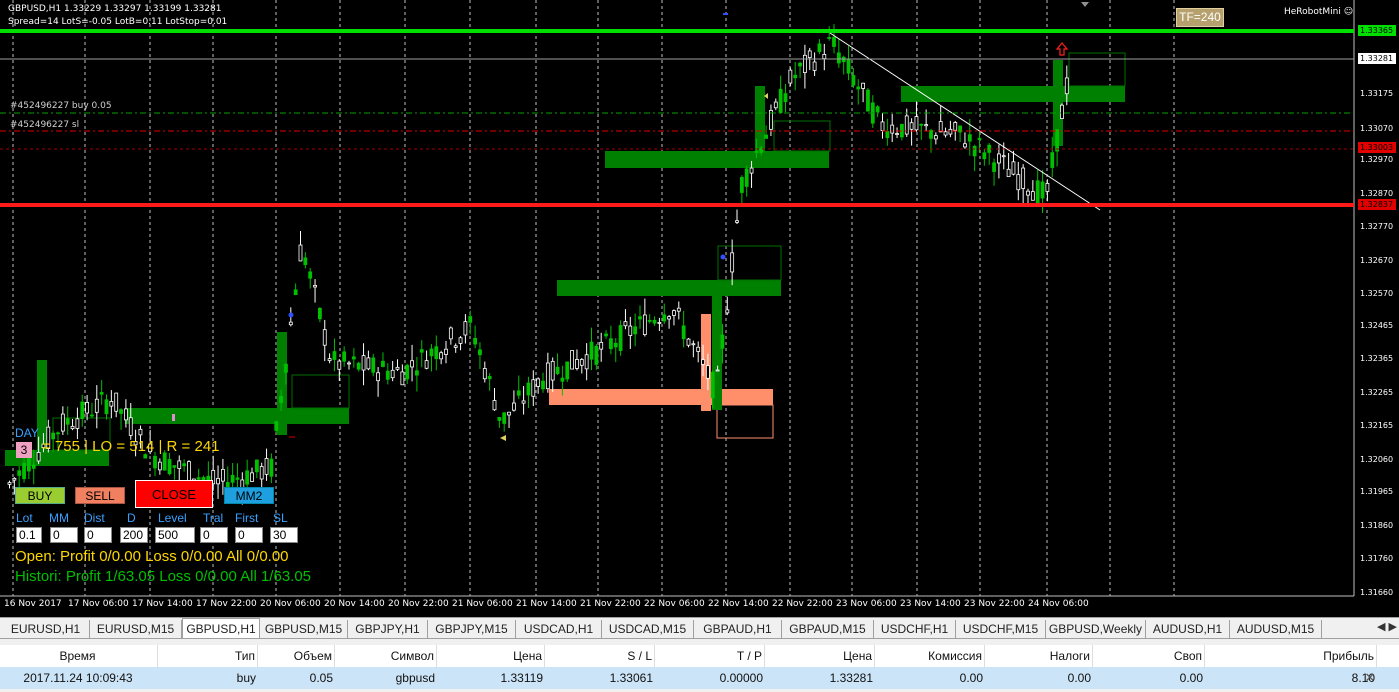 Image resolution: width=1399 pixels, height=692 pixels. What do you see at coordinates (1149, 656) in the screenshot?
I see `table-header: Своп` at bounding box center [1149, 656].